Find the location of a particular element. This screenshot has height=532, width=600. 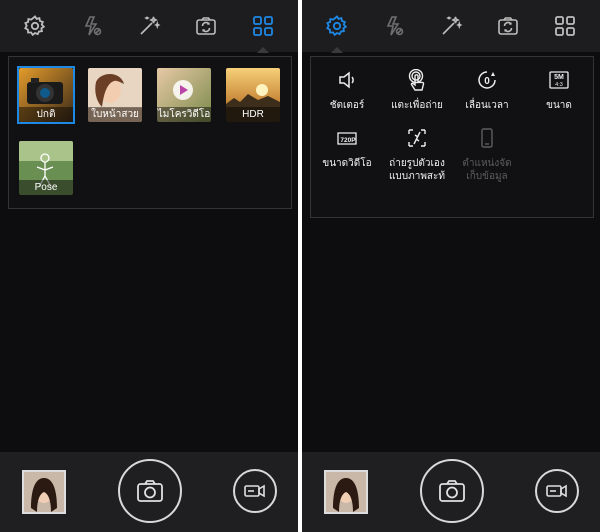

speaker-icon is located at coordinates (346, 80).